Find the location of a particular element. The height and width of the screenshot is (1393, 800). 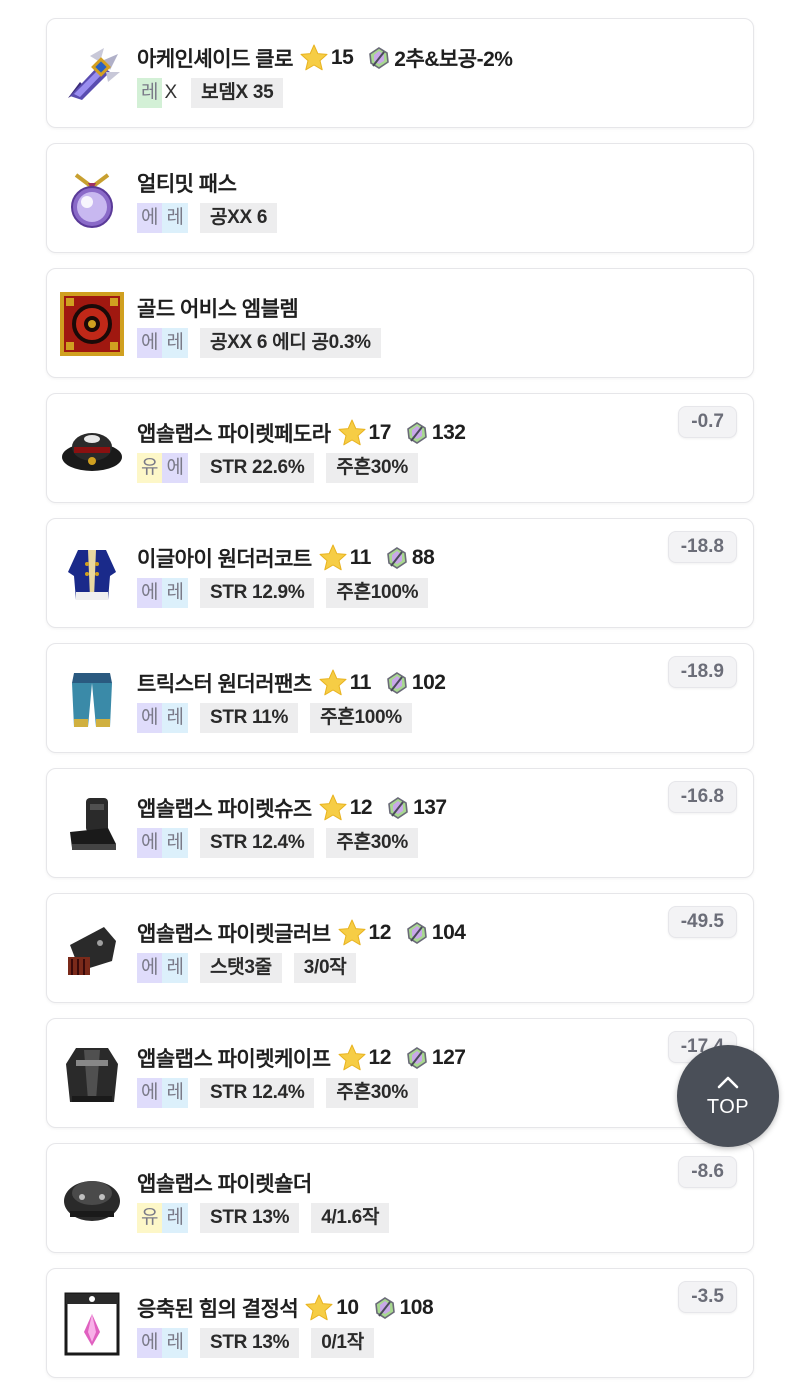

item-card: 아케인셰이드 클로 15 2추&보공-2% 레 X 보뎀X 35 is located at coordinates (400, 73).